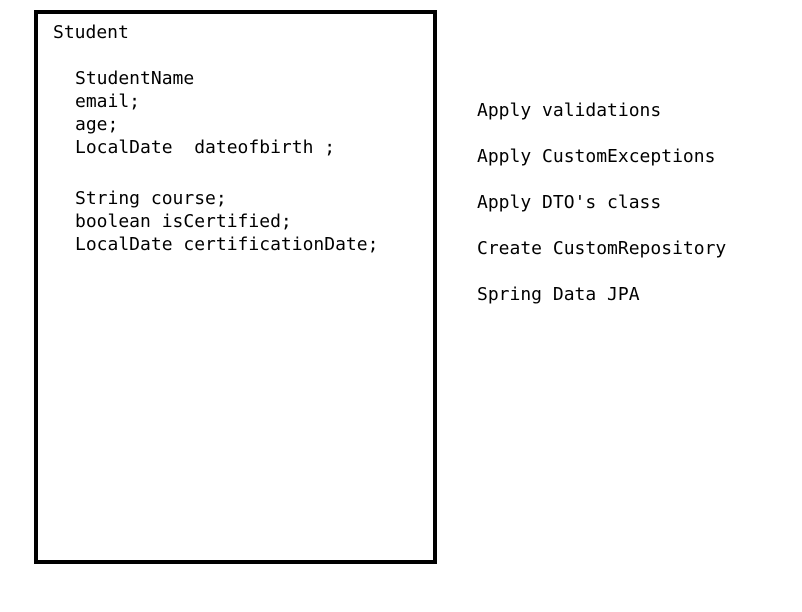 This screenshot has height=612, width=802. Describe the element at coordinates (151, 198) in the screenshot. I see `field-course: String course;` at that location.